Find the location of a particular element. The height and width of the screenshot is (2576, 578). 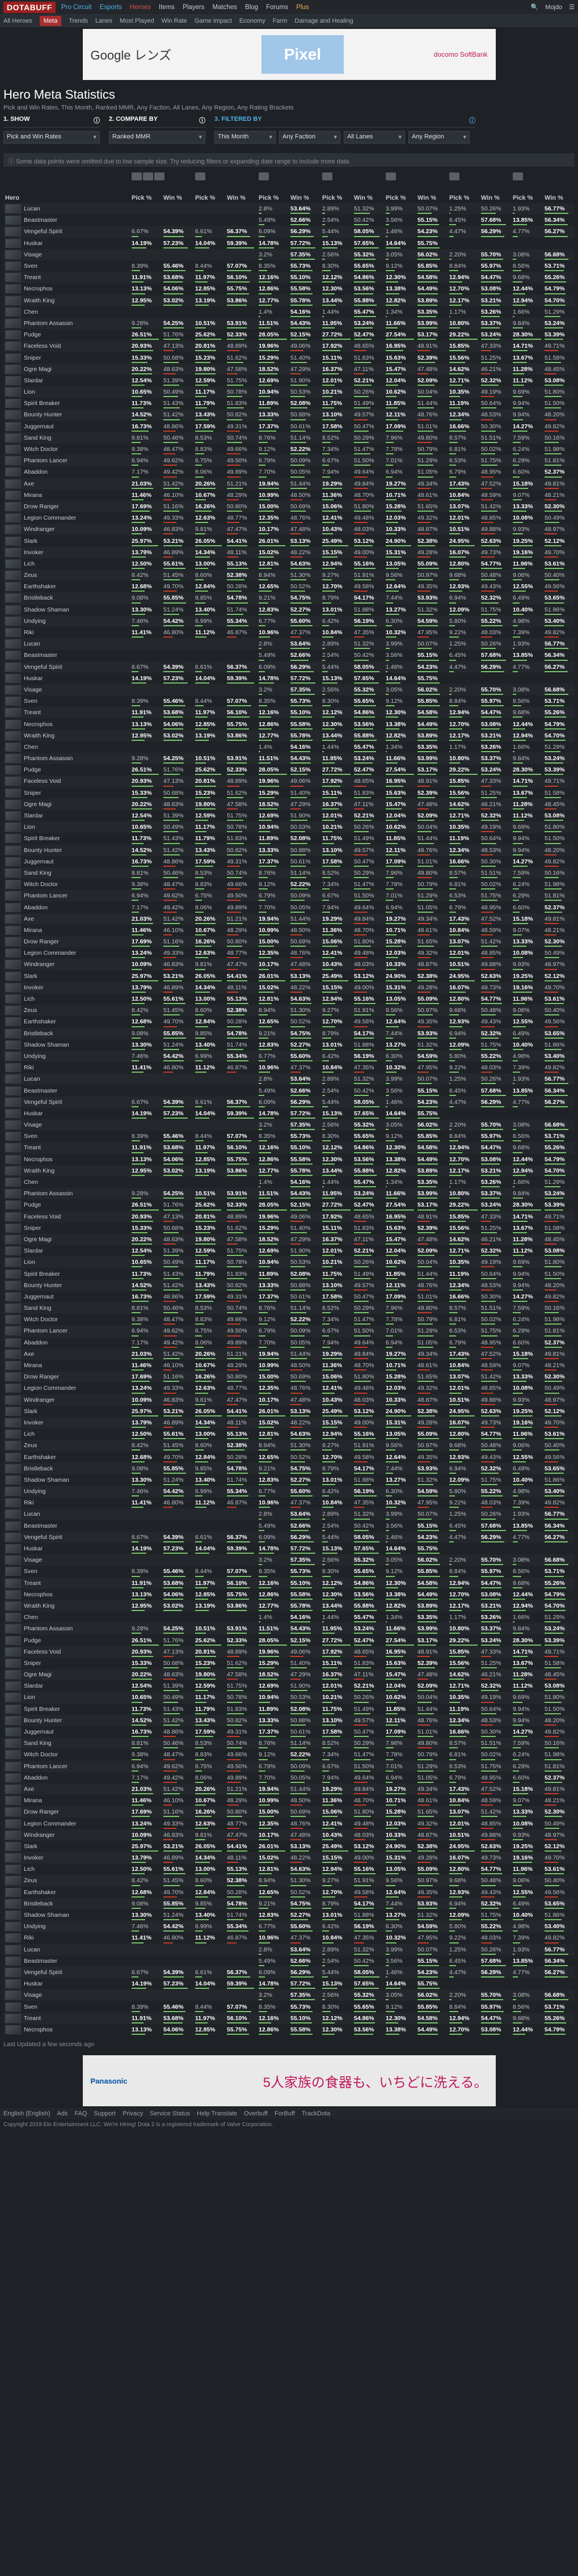

subnav-game-impact: Game Impact is located at coordinates (214, 21).